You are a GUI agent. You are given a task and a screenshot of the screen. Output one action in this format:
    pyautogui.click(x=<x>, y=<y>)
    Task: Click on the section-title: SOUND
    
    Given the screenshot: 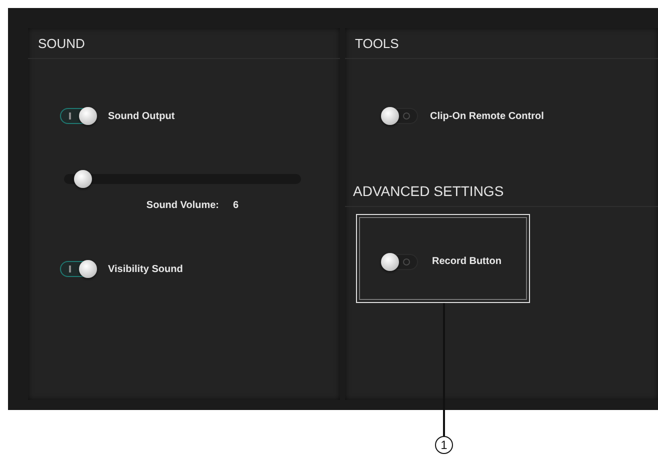 What is the action you would take?
    pyautogui.click(x=61, y=43)
    